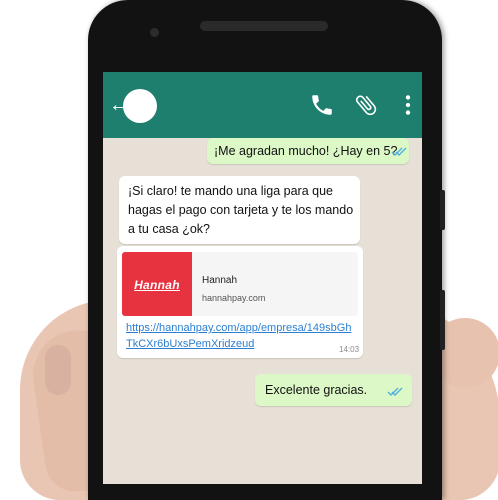 The height and width of the screenshot is (500, 498). Describe the element at coordinates (154, 32) in the screenshot. I see `front-camera` at that location.